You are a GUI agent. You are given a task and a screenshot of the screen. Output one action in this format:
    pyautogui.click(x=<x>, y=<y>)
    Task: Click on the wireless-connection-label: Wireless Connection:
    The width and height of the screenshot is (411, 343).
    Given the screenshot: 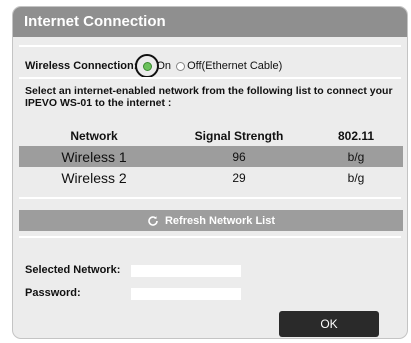 What is the action you would take?
    pyautogui.click(x=81, y=66)
    